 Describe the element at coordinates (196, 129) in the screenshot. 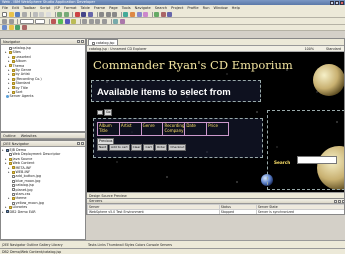

I see `column-header: Date` at that location.